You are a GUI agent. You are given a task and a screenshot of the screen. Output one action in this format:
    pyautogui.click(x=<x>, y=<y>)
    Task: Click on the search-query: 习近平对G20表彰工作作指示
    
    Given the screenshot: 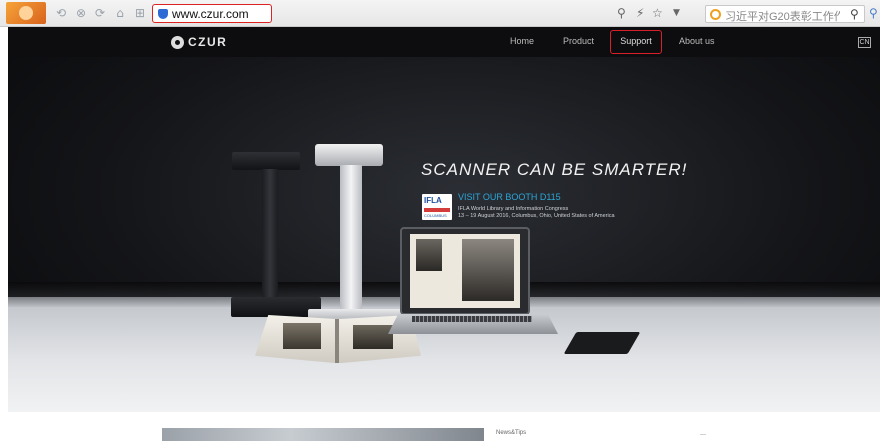 What is the action you would take?
    pyautogui.click(x=782, y=17)
    